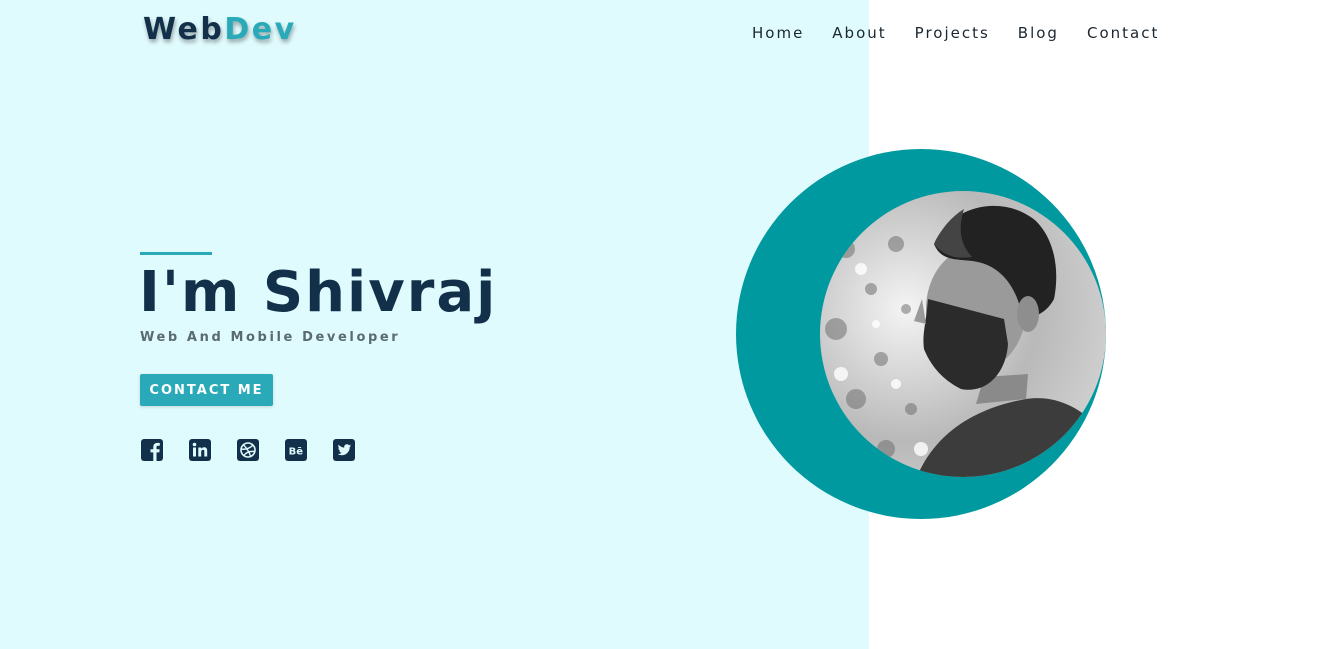  What do you see at coordinates (270, 337) in the screenshot?
I see `hero-subtitle: Web And Mobile Developer` at bounding box center [270, 337].